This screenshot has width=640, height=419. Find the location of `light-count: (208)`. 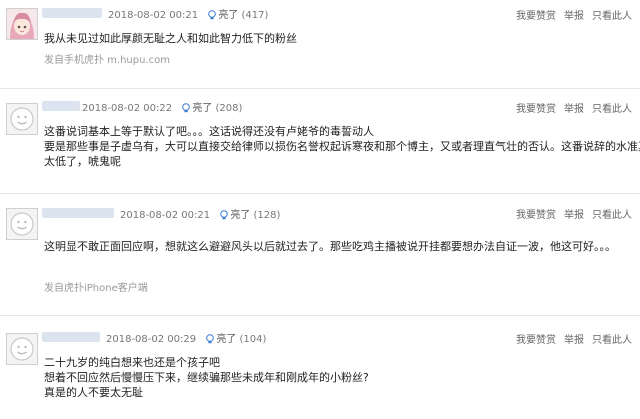

light-count: (208) is located at coordinates (229, 108).